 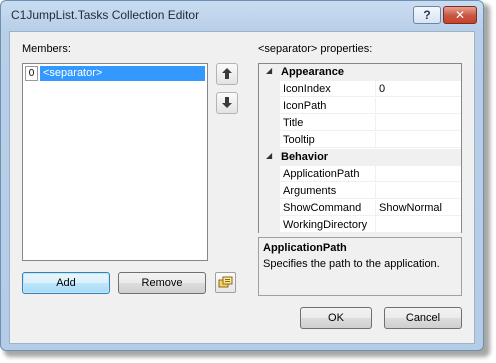 What do you see at coordinates (328, 208) in the screenshot?
I see `property-name: ShowCommand` at bounding box center [328, 208].